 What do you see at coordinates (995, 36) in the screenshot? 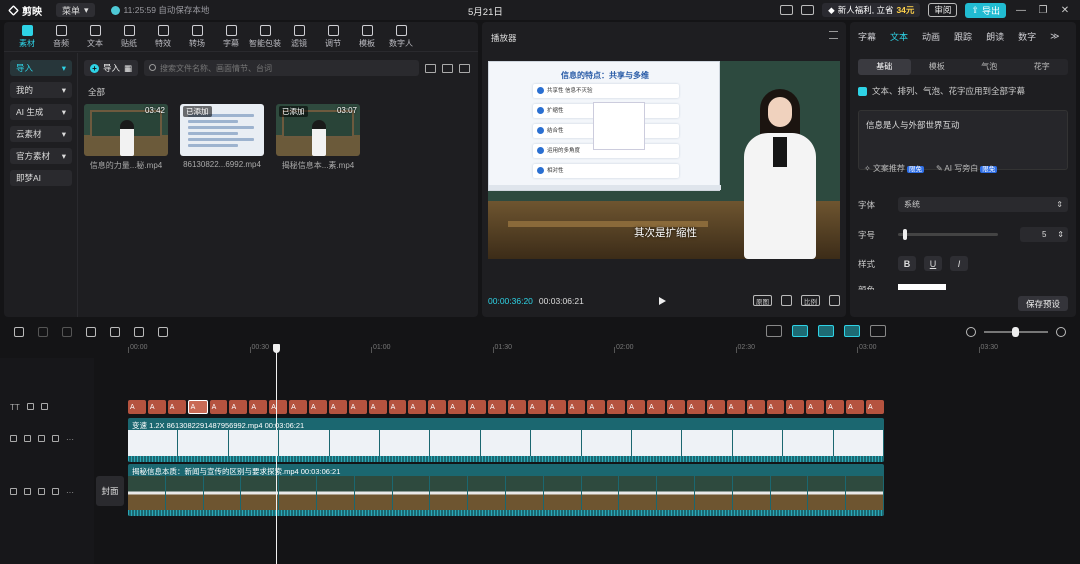
I see `props-tab: 朗读` at bounding box center [995, 36].